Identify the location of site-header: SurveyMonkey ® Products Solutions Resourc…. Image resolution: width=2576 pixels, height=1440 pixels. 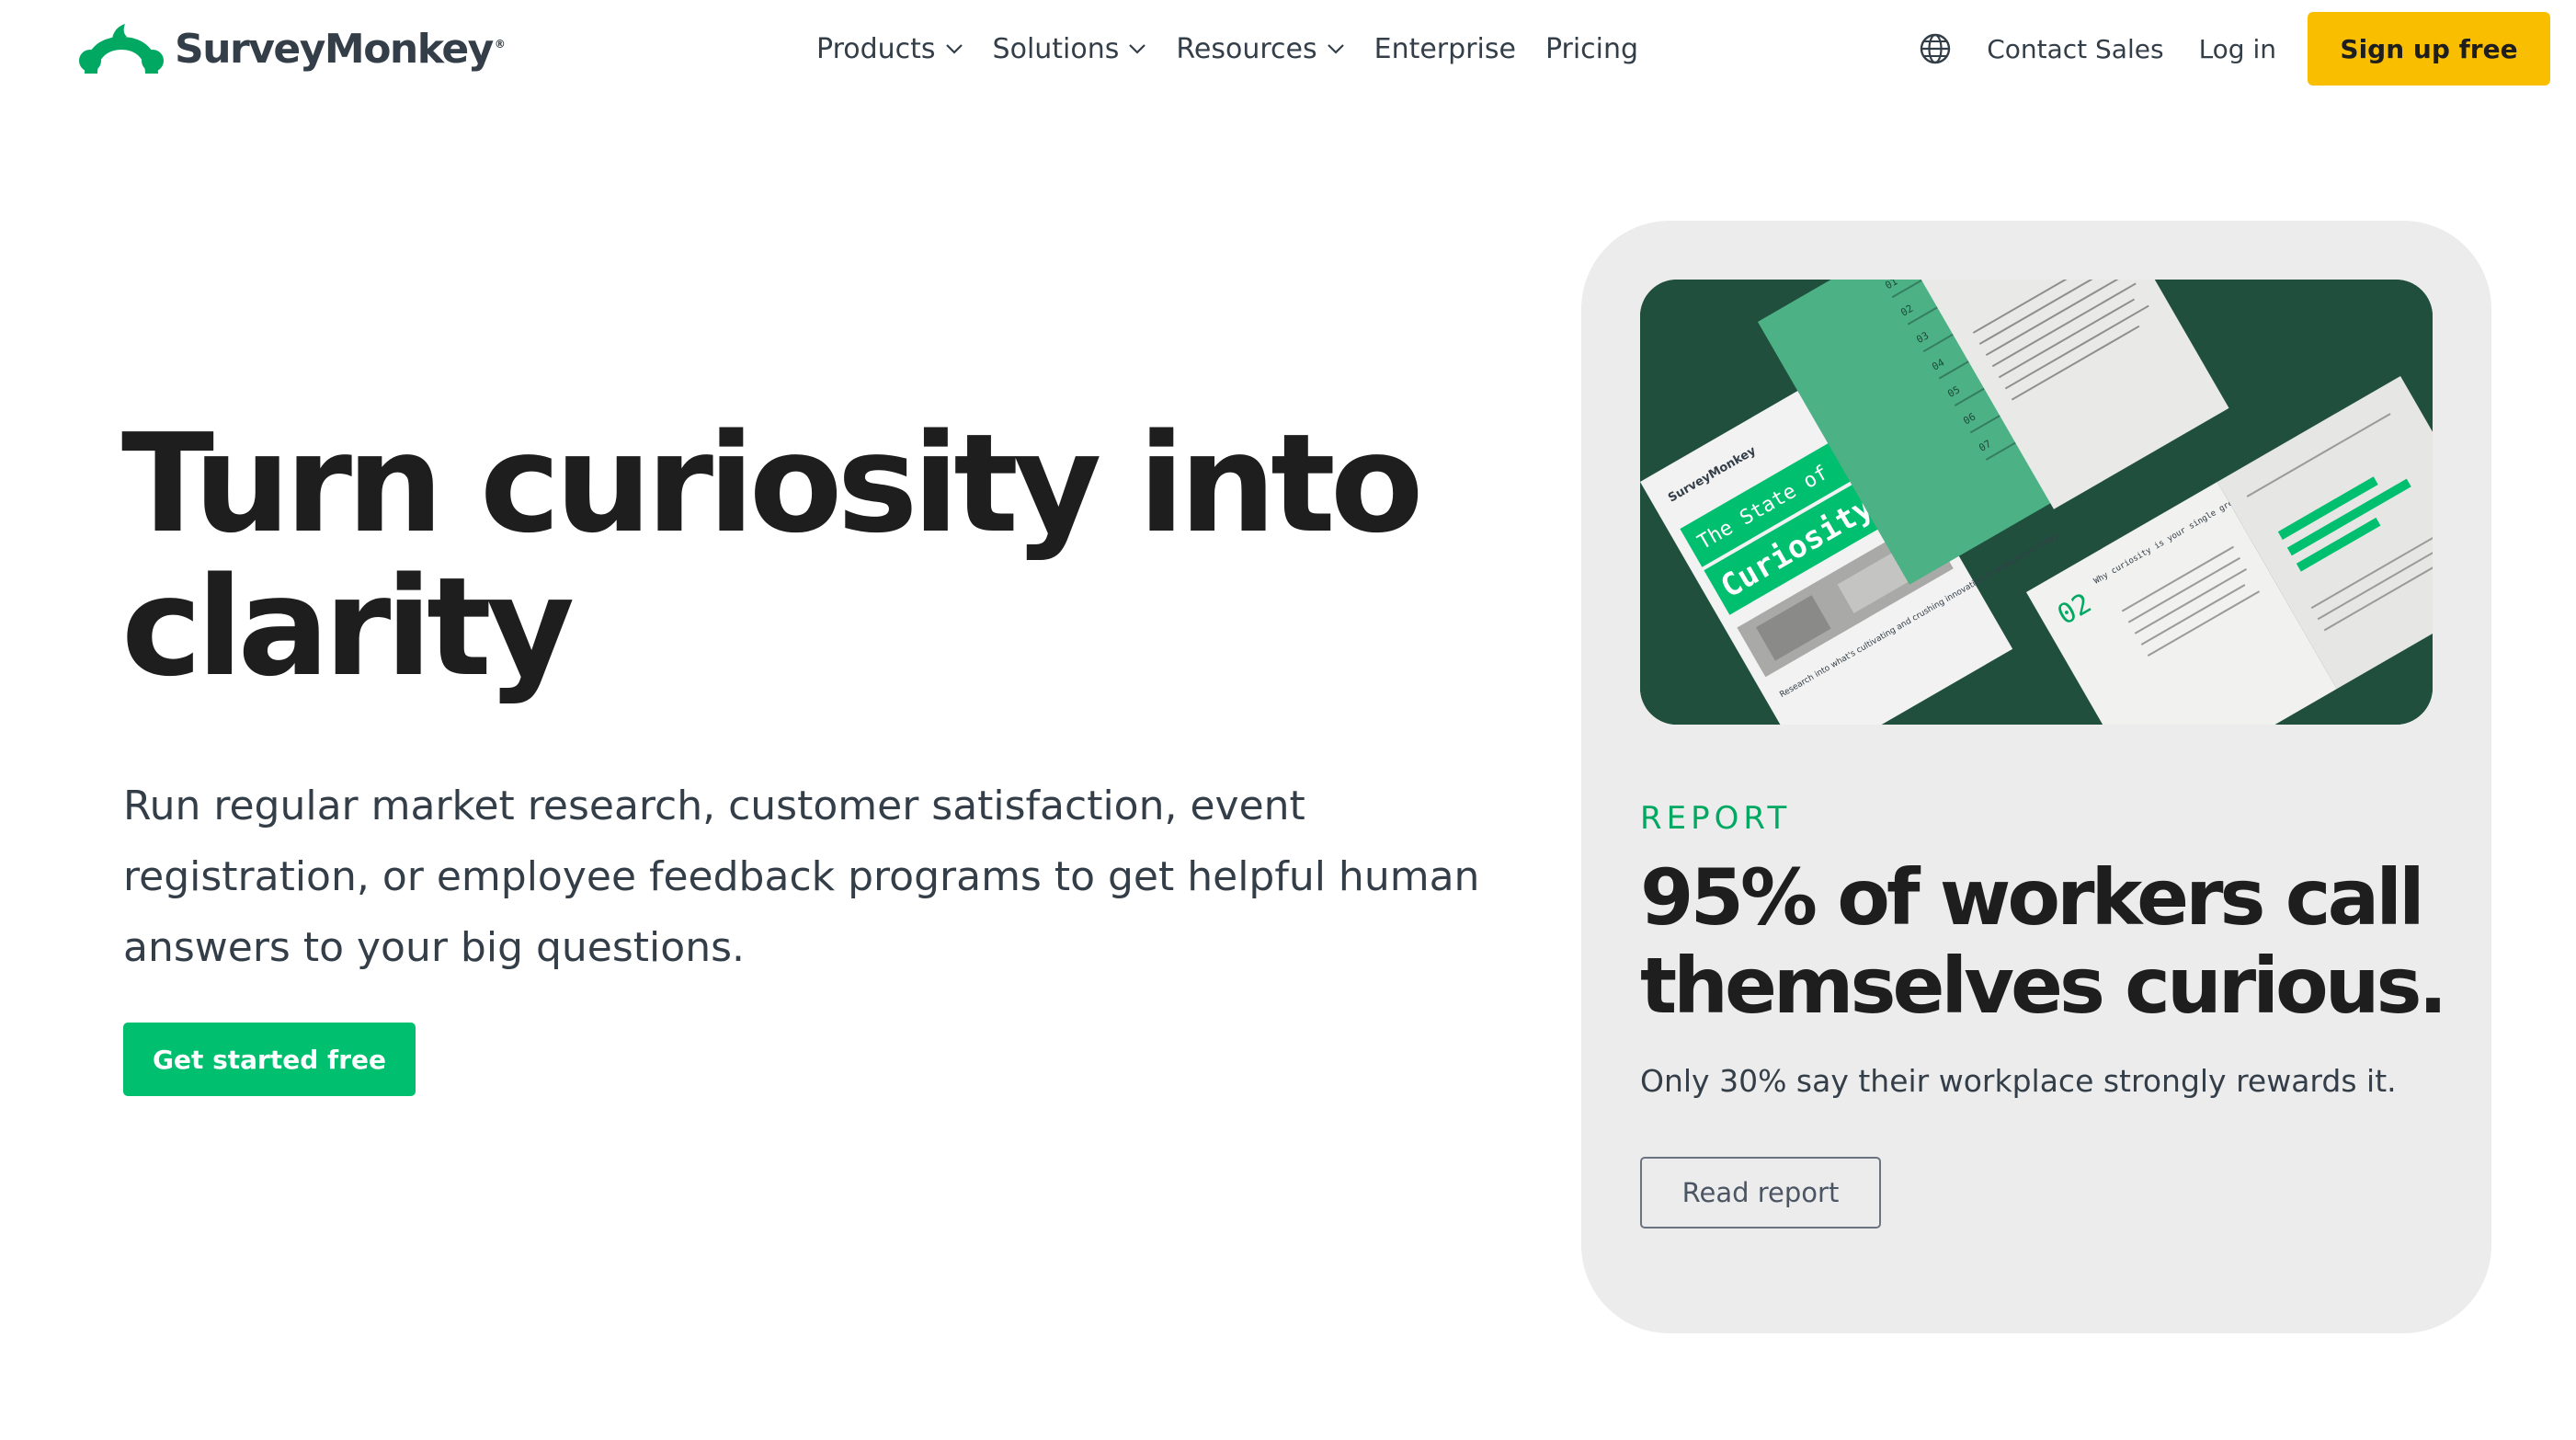
(1288, 48).